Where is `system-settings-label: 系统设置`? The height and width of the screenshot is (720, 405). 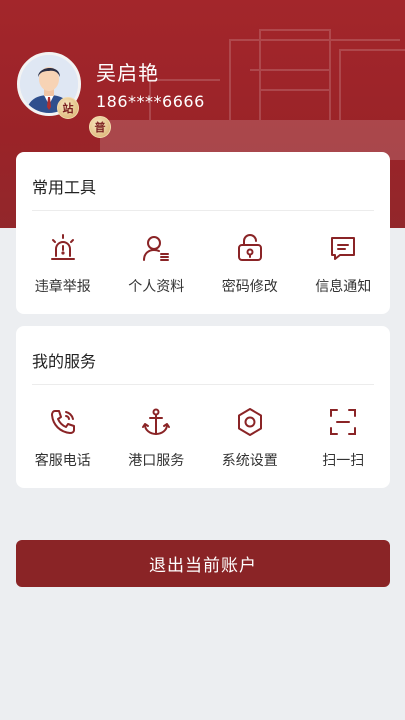 system-settings-label: 系统设置 is located at coordinates (249, 461).